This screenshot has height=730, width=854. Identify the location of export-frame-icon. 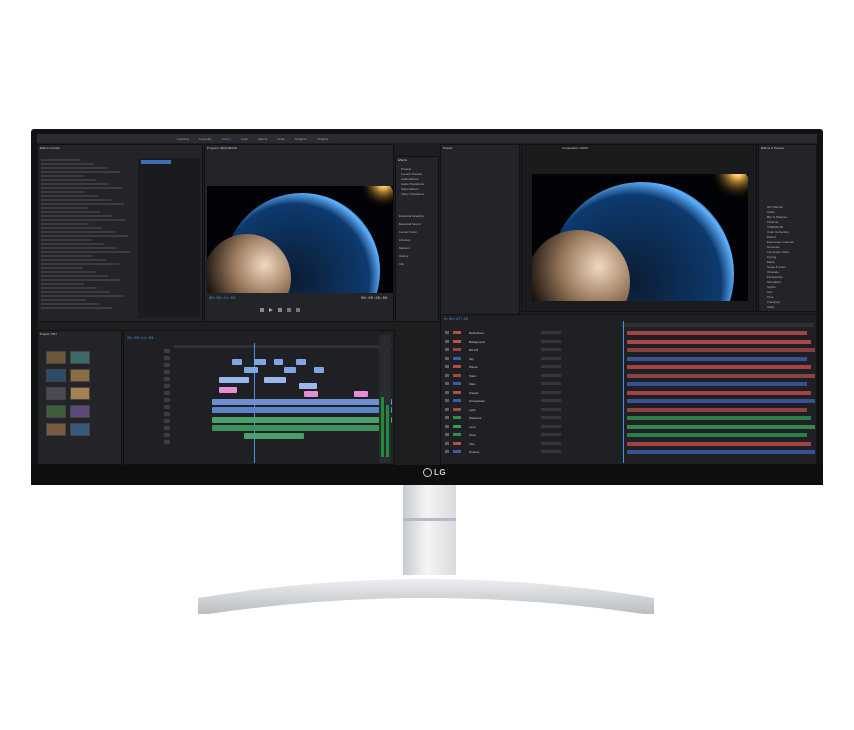
(298, 310).